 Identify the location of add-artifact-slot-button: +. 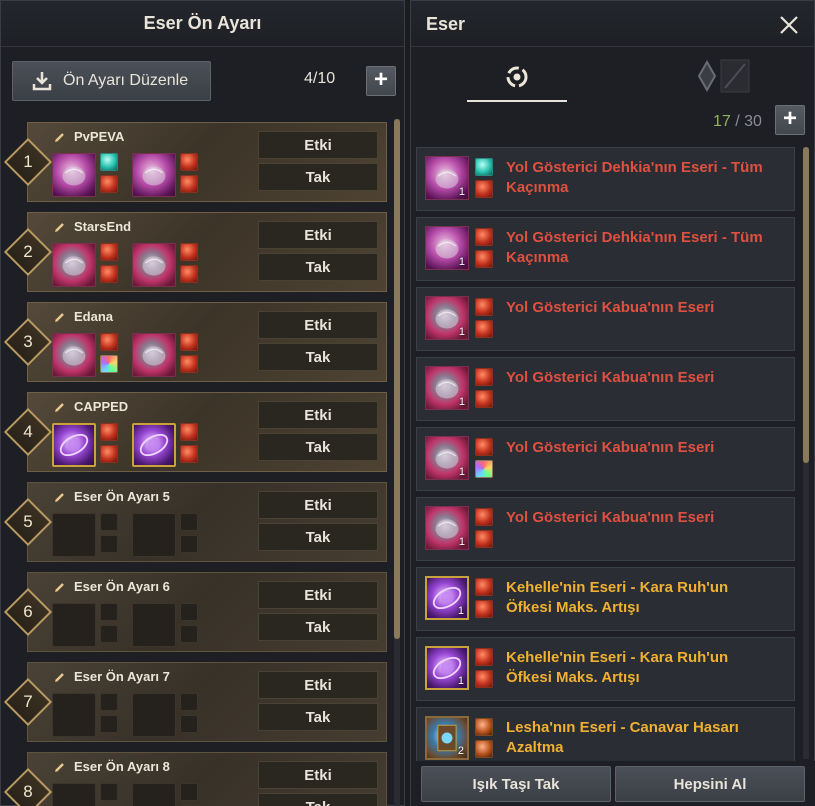
(790, 120).